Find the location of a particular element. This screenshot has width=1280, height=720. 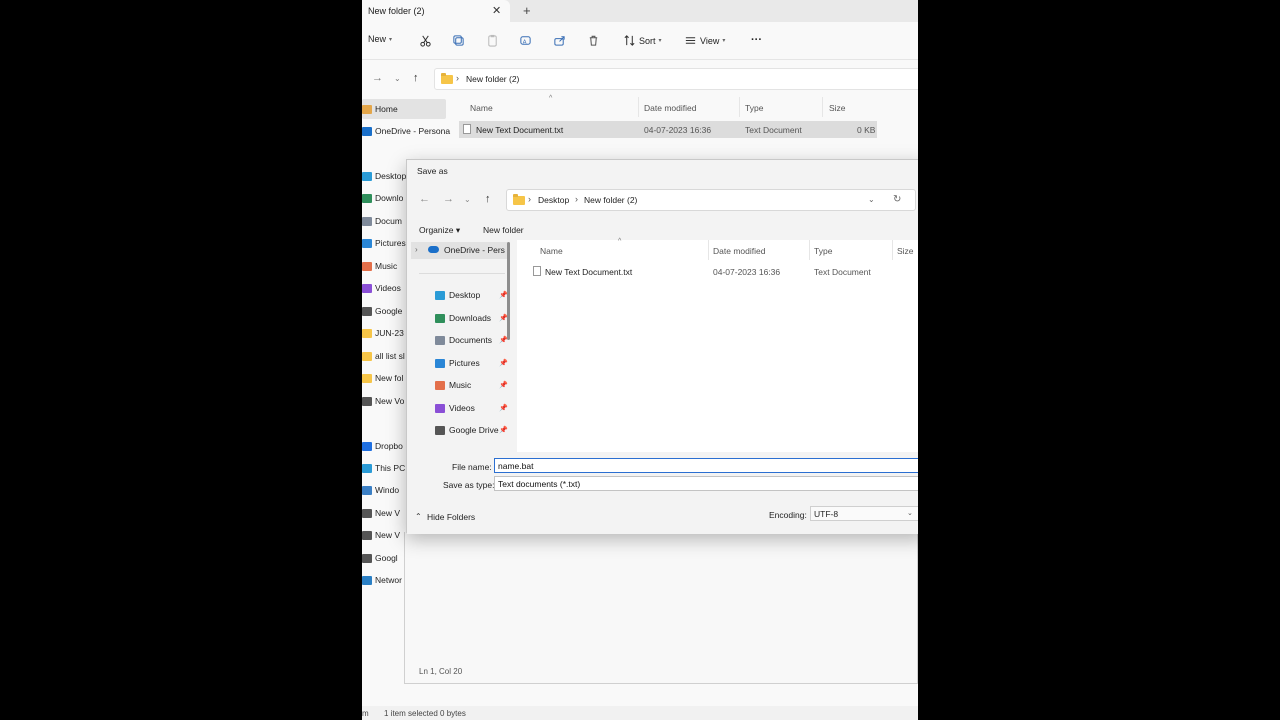

cut-icon is located at coordinates (425, 40).